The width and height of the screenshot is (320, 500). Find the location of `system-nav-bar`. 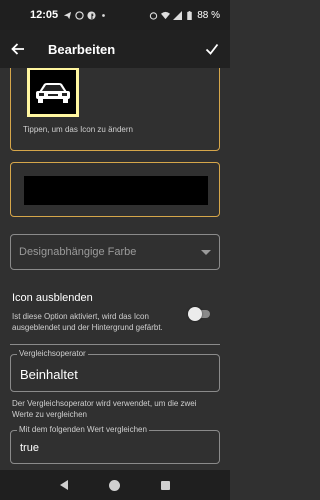

system-nav-bar is located at coordinates (115, 485).